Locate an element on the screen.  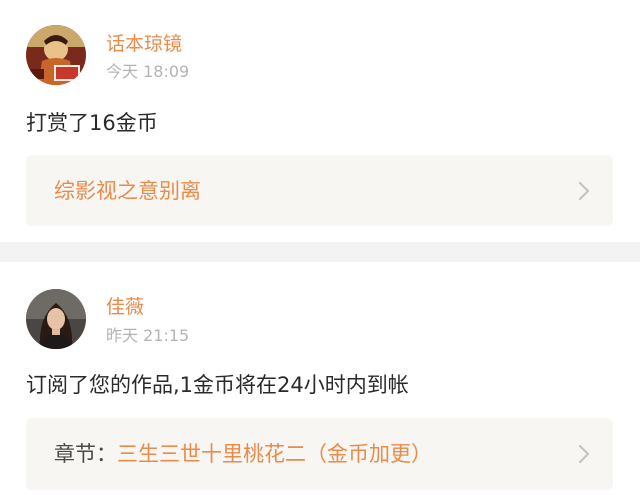
timestamp: 今天 18:09 is located at coordinates (148, 71).